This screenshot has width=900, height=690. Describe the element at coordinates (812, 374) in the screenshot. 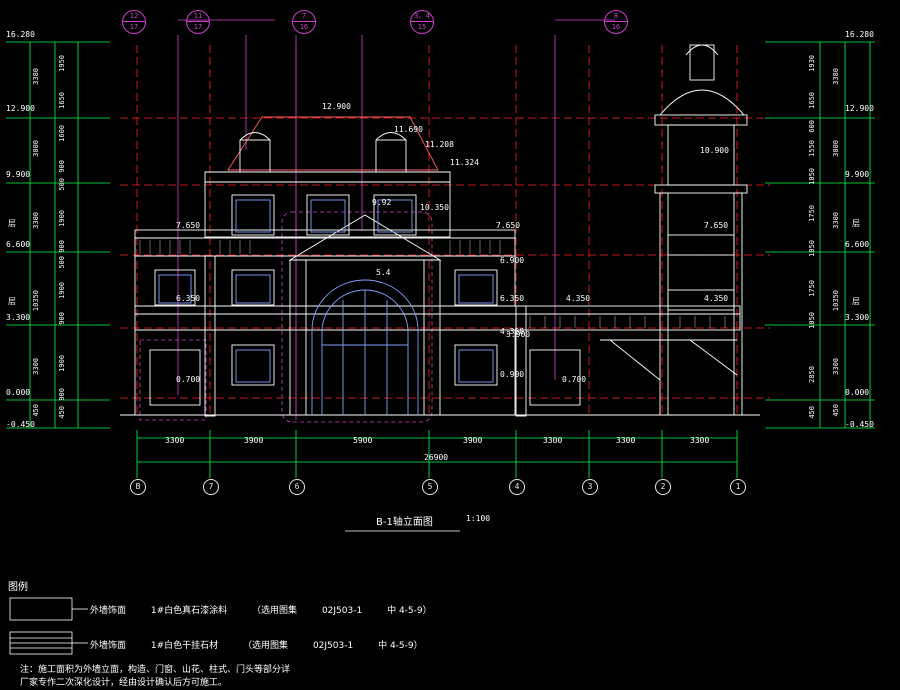

I see `dimension-text: 2850` at that location.